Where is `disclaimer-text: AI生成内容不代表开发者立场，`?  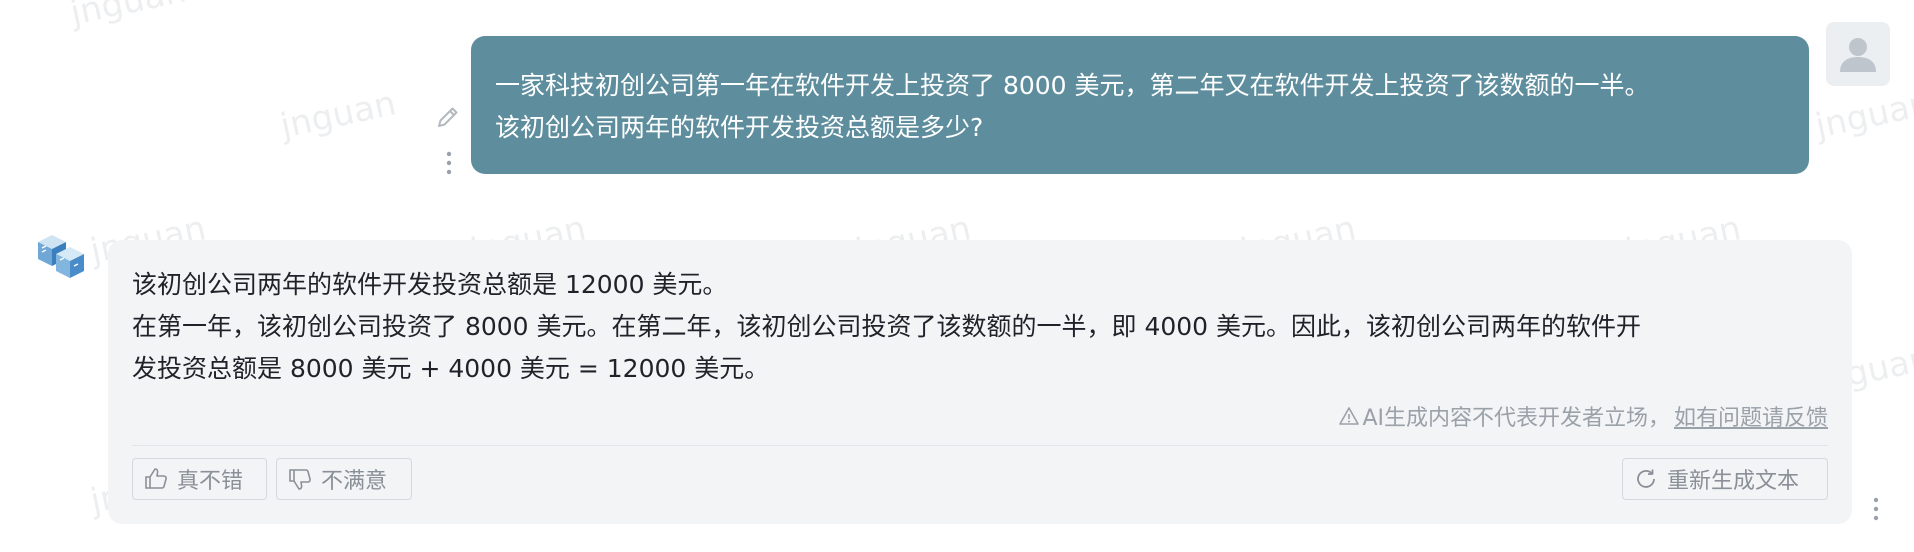 disclaimer-text: AI生成内容不代表开发者立场， is located at coordinates (1516, 418).